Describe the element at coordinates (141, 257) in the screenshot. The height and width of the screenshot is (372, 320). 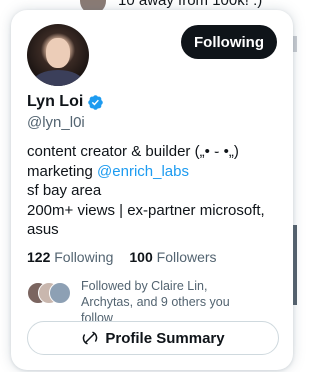
I see `followers-count: 100` at that location.